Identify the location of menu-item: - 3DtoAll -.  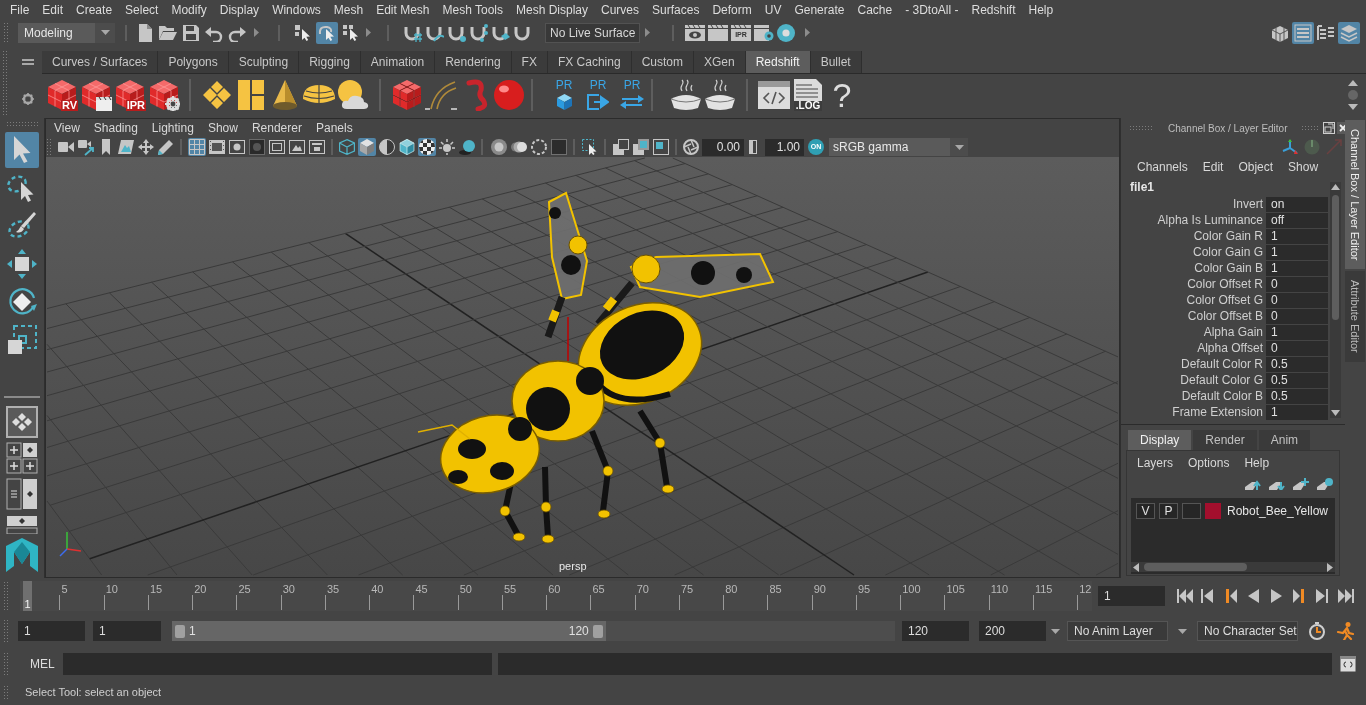
(932, 10).